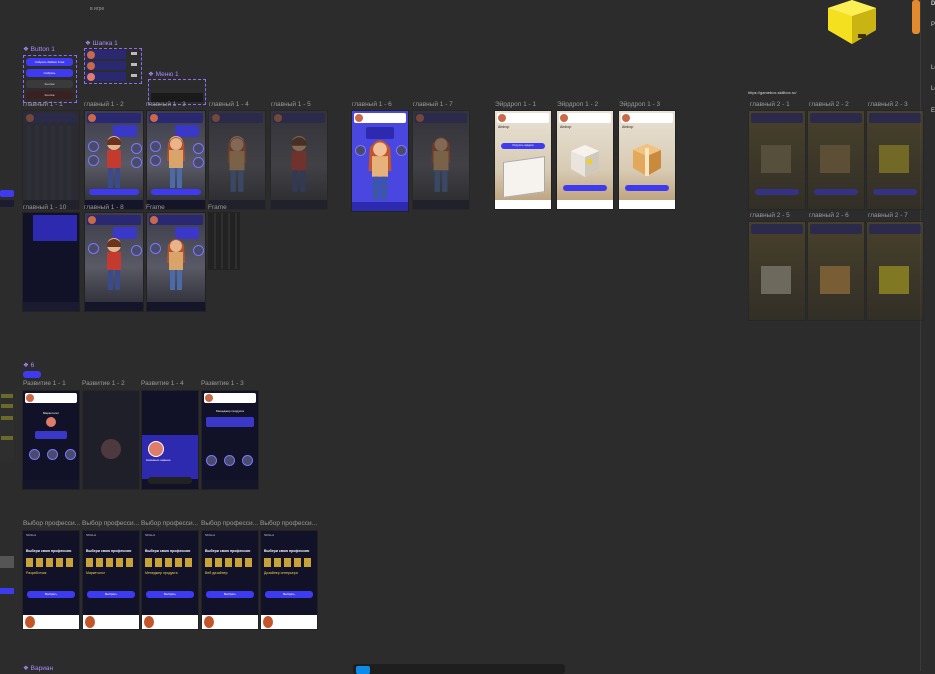 This screenshot has width=935, height=674. What do you see at coordinates (32, 374) in the screenshot?
I see `component-6-button` at bounding box center [32, 374].